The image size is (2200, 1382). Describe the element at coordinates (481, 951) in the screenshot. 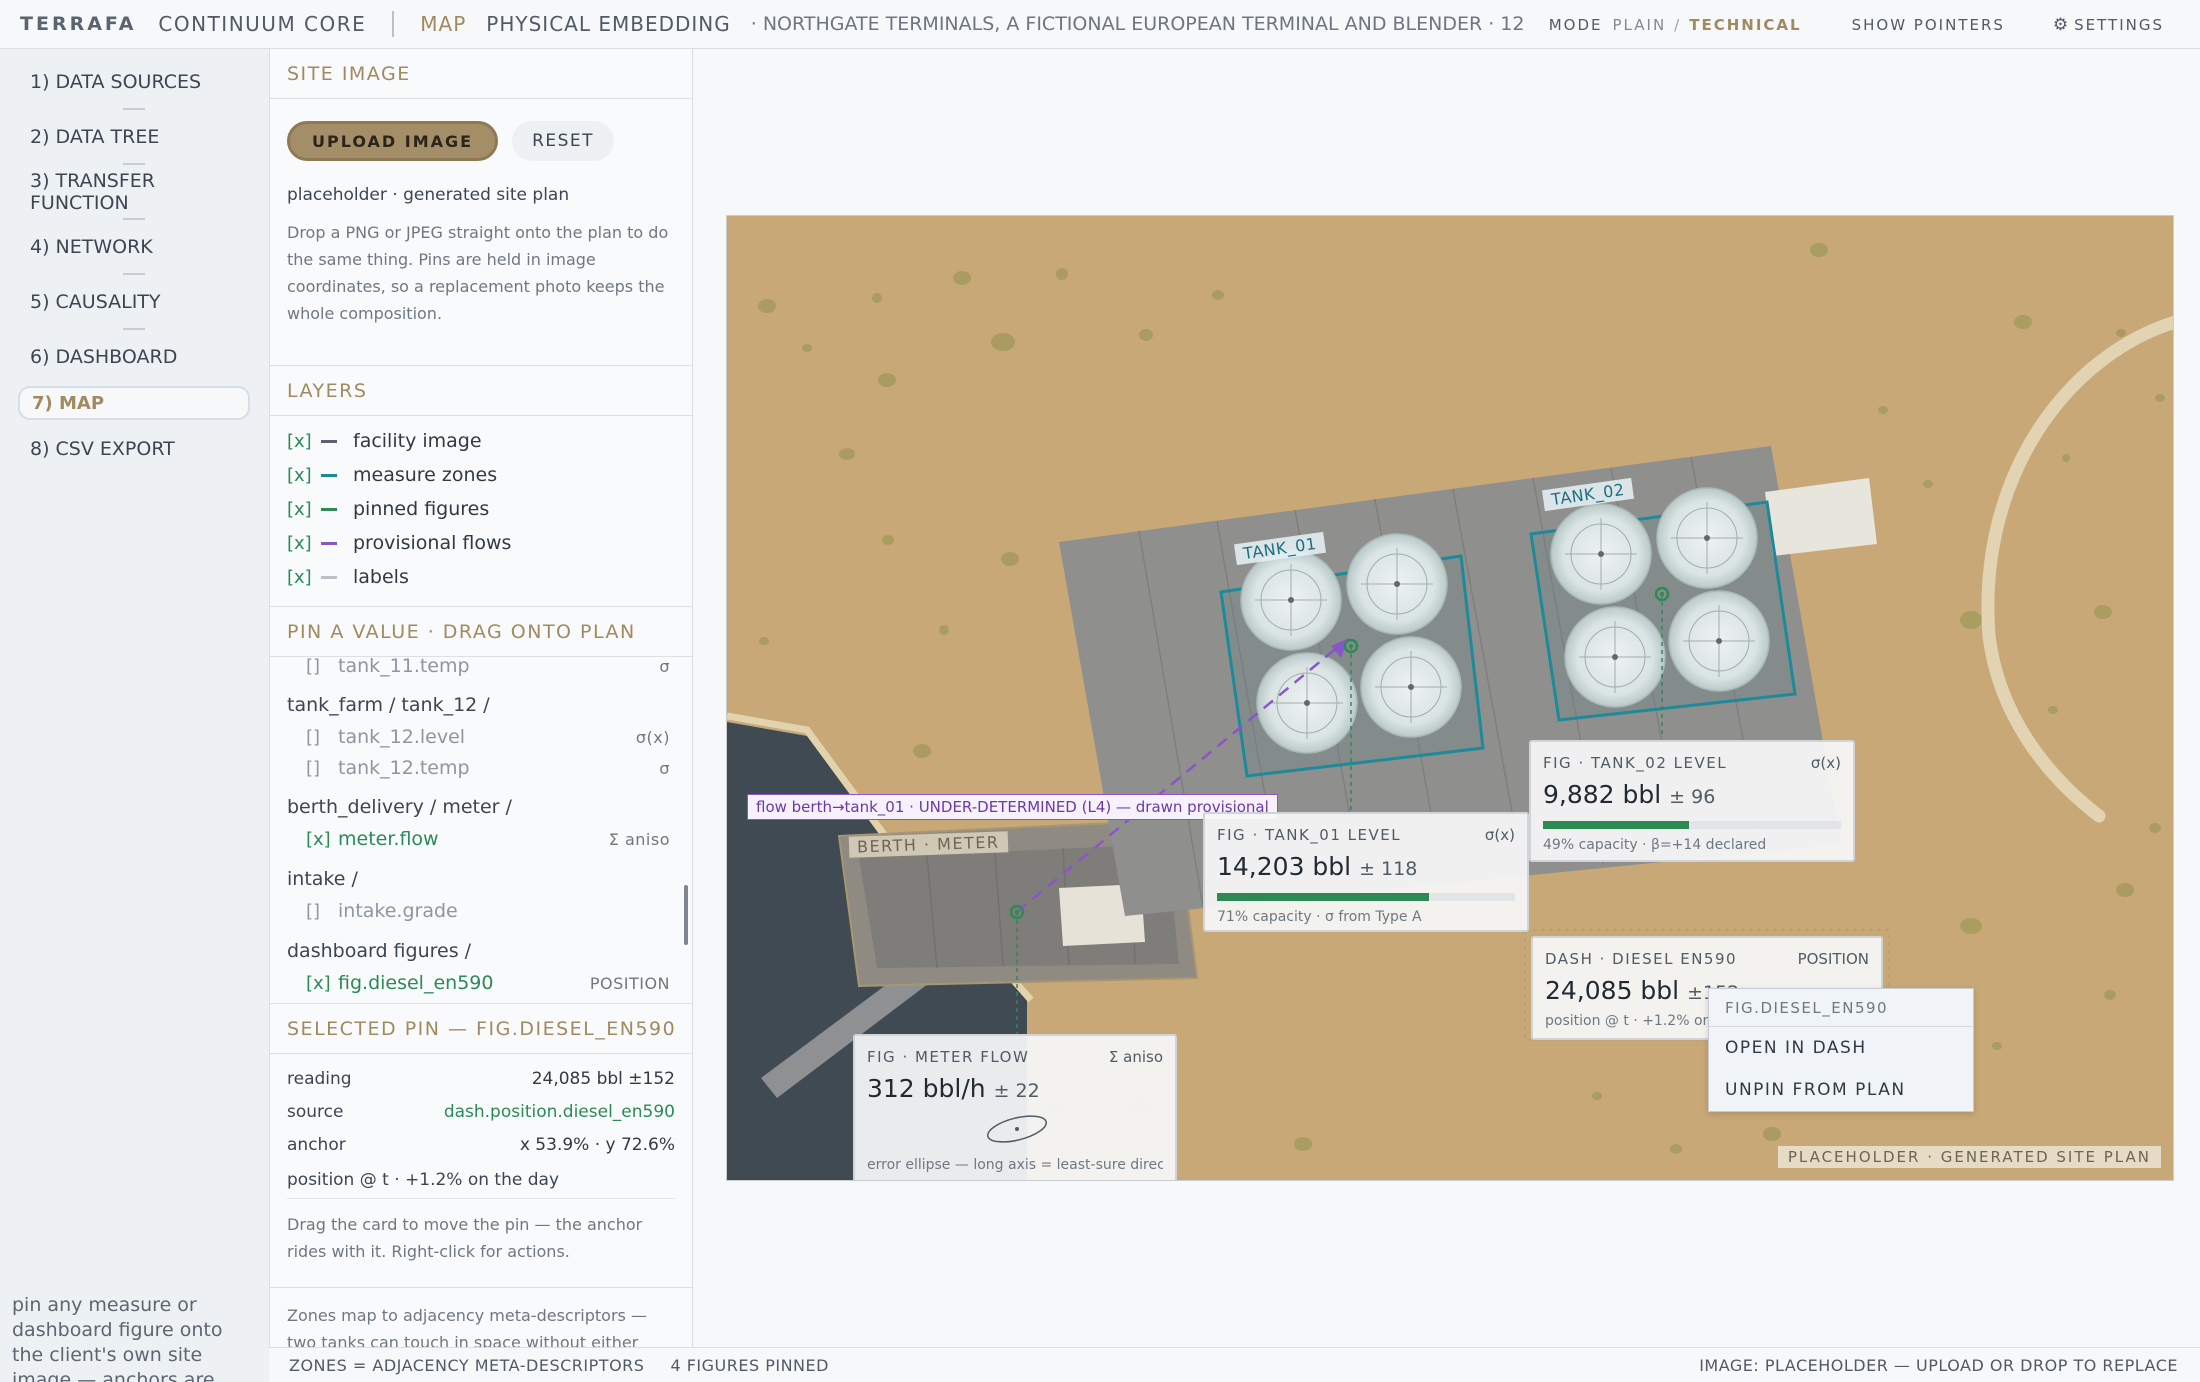

I see `tree-group-dashboard-figures: dashboard figures /` at that location.